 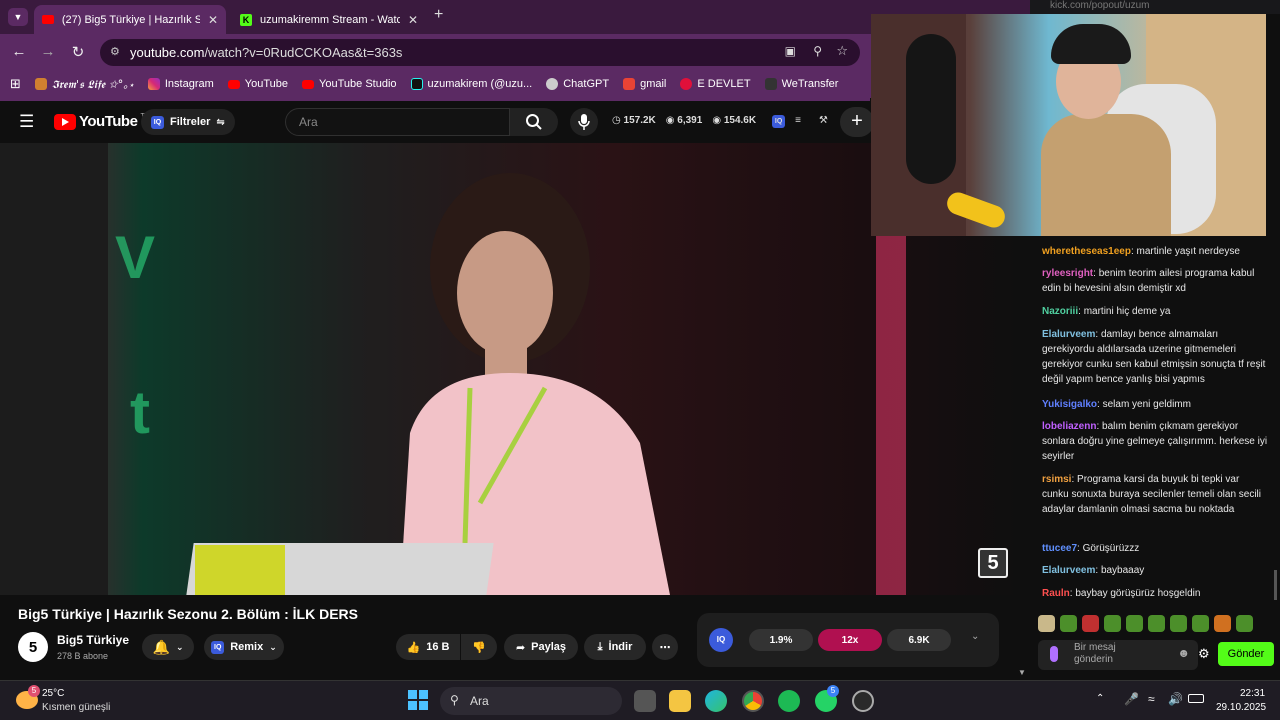 What do you see at coordinates (1054, 654) in the screenshot?
I see `microphone-icon` at bounding box center [1054, 654].